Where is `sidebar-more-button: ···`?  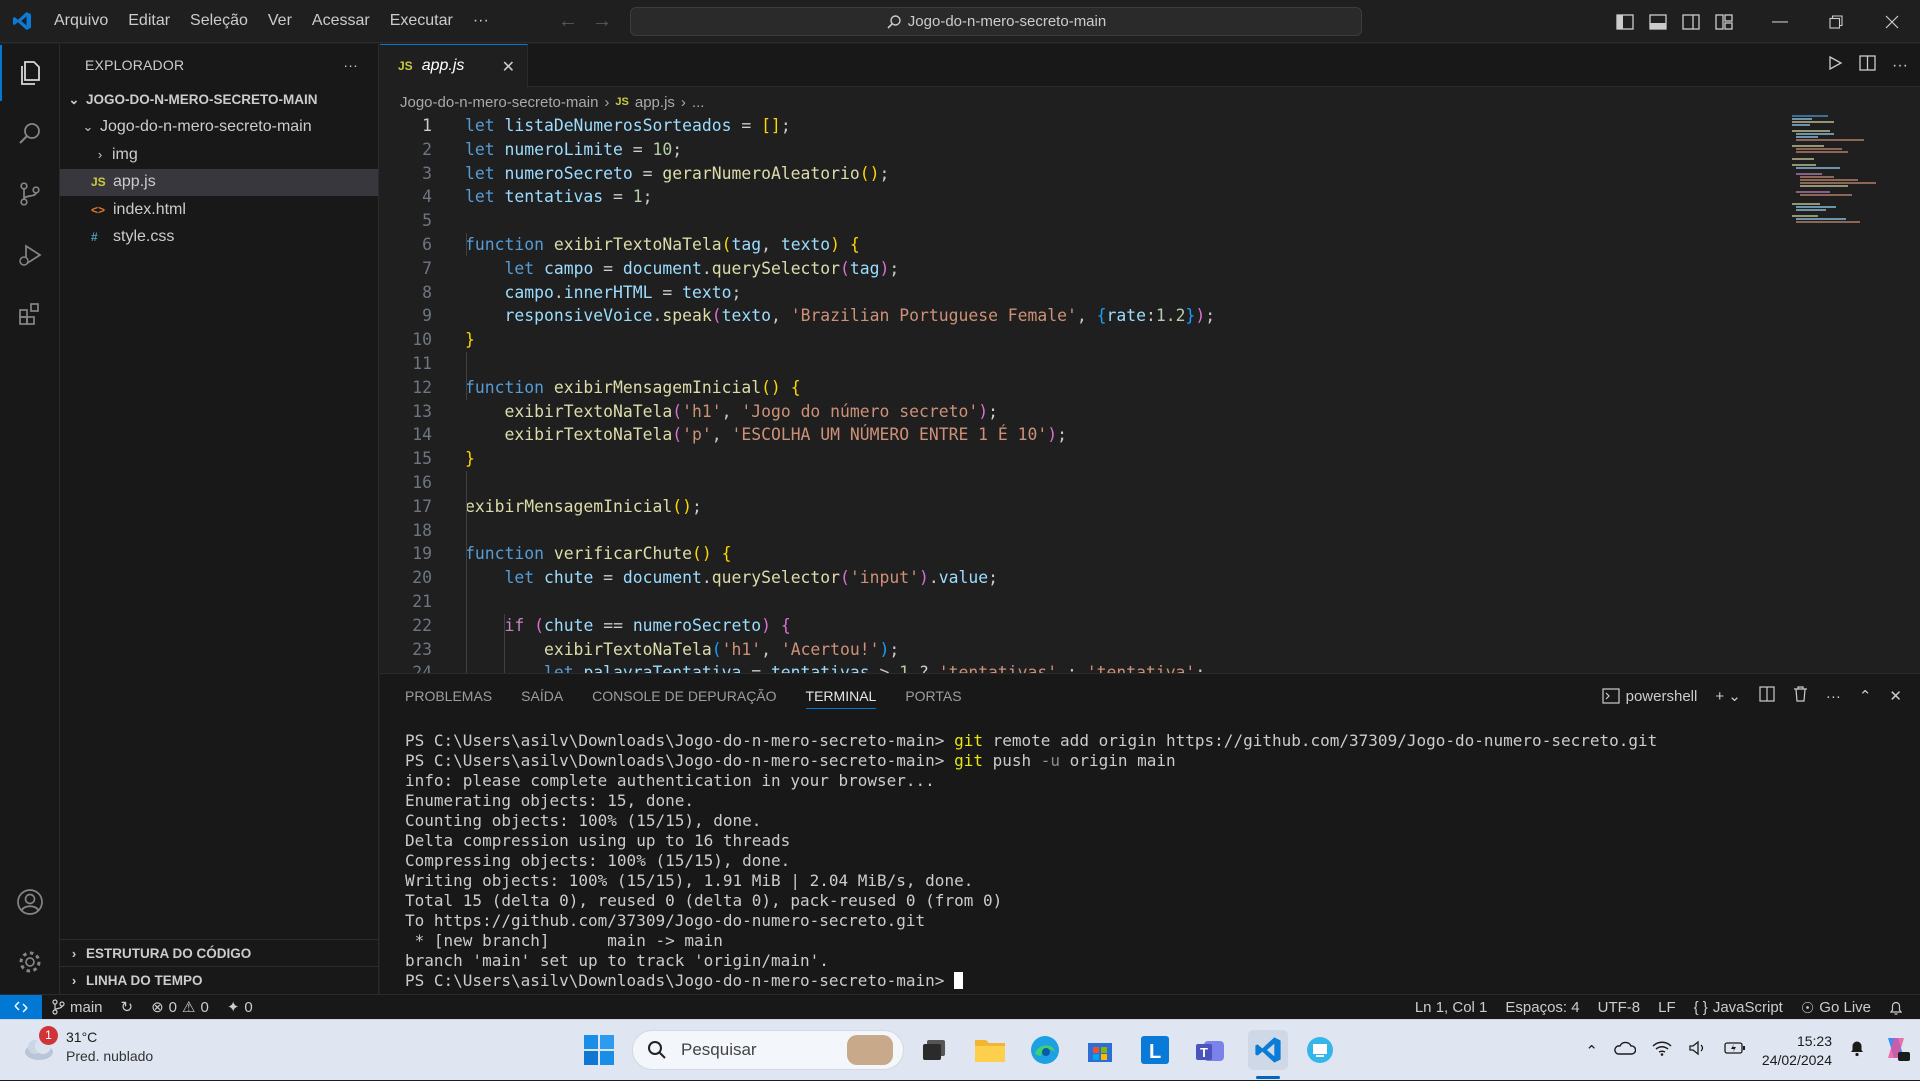
sidebar-more-button: ··· is located at coordinates (350, 65).